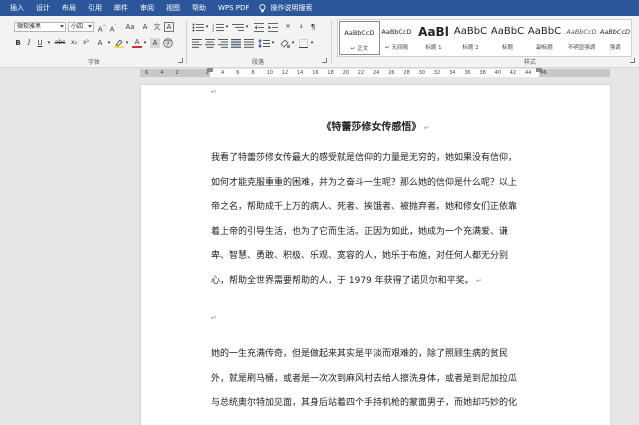 Image resolution: width=639 pixels, height=425 pixels. Describe the element at coordinates (40, 27) in the screenshot. I see `font-name-combo: 微软雅黑` at that location.